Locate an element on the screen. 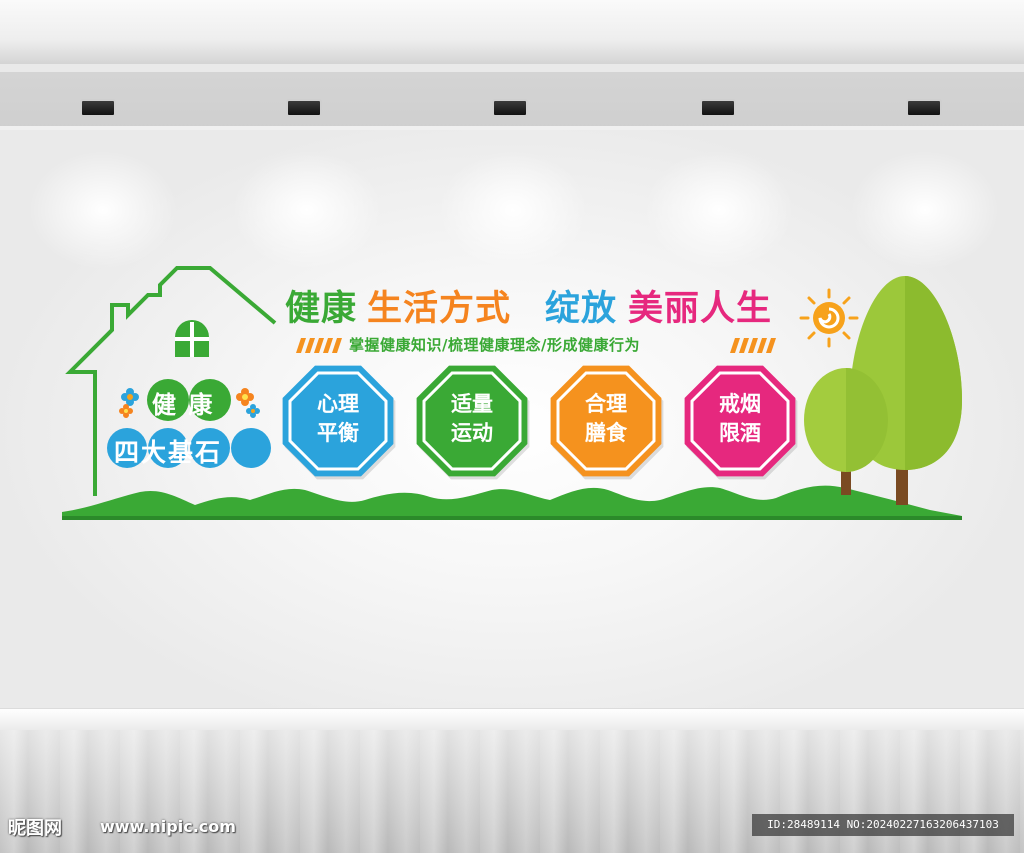  pillar-label-exercise: 适量 运动 is located at coordinates (472, 419).